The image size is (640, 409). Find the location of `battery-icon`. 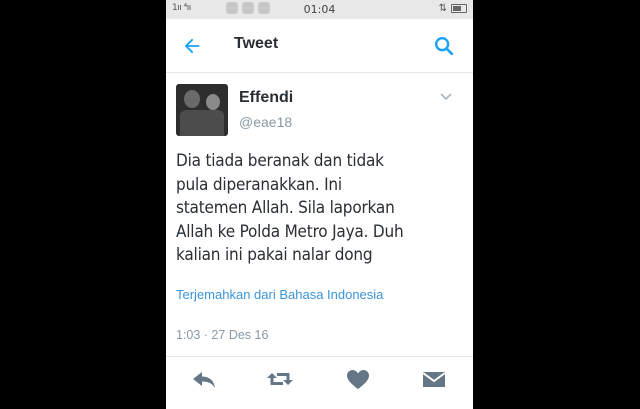

battery-icon is located at coordinates (459, 8).